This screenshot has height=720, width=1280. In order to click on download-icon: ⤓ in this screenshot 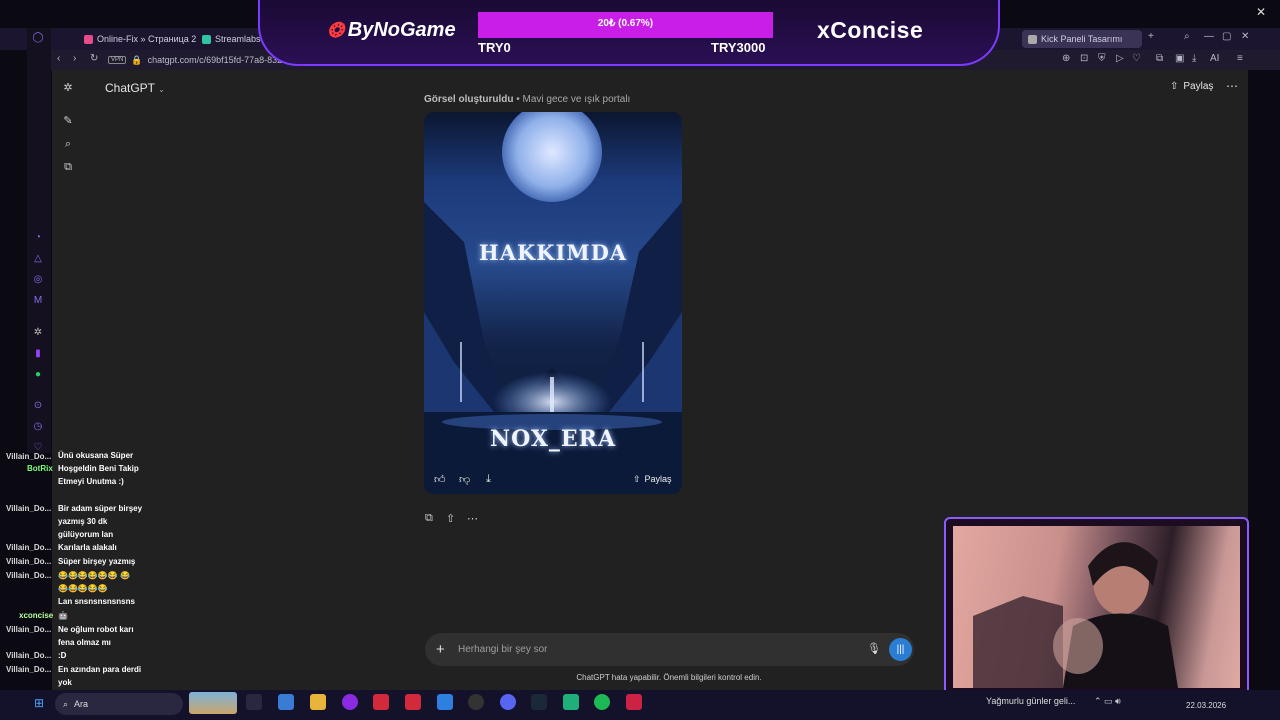, I will do `click(1194, 58)`.